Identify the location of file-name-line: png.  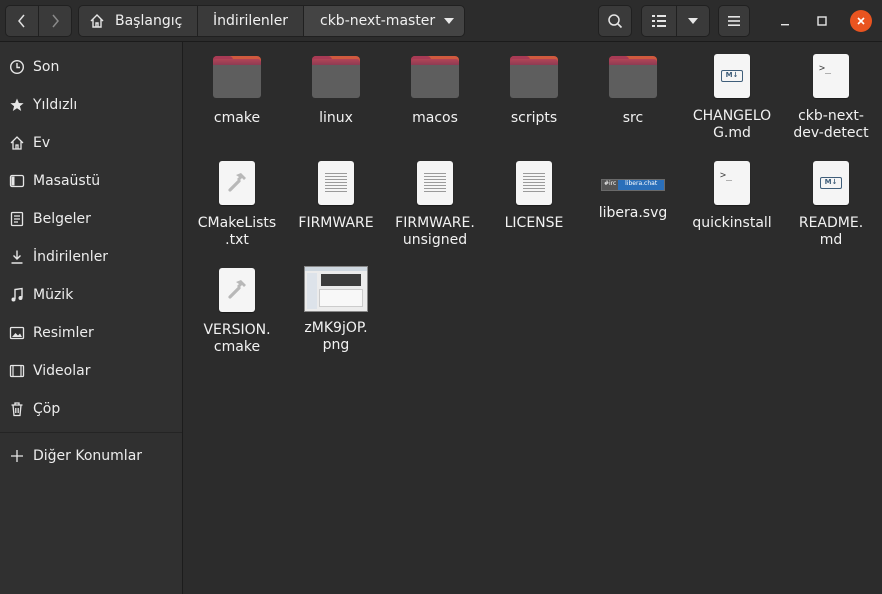
(336, 345).